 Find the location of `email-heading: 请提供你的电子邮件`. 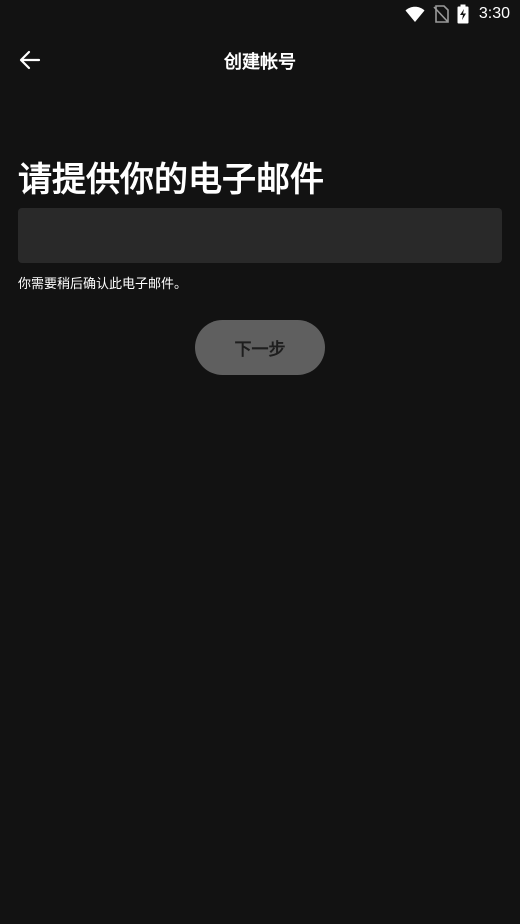

email-heading: 请提供你的电子邮件 is located at coordinates (171, 180).